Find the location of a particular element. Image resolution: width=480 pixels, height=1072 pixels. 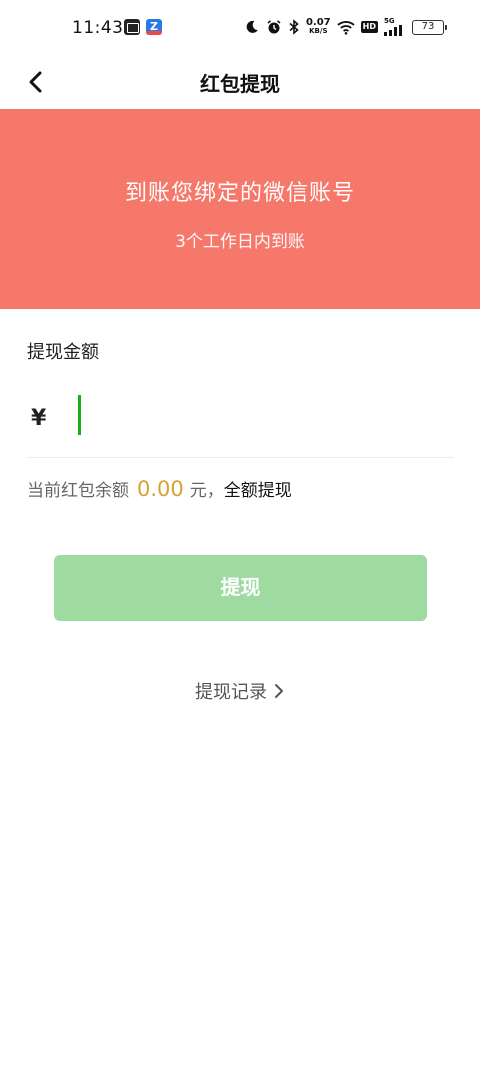

balance-value: 0.00 is located at coordinates (160, 489).